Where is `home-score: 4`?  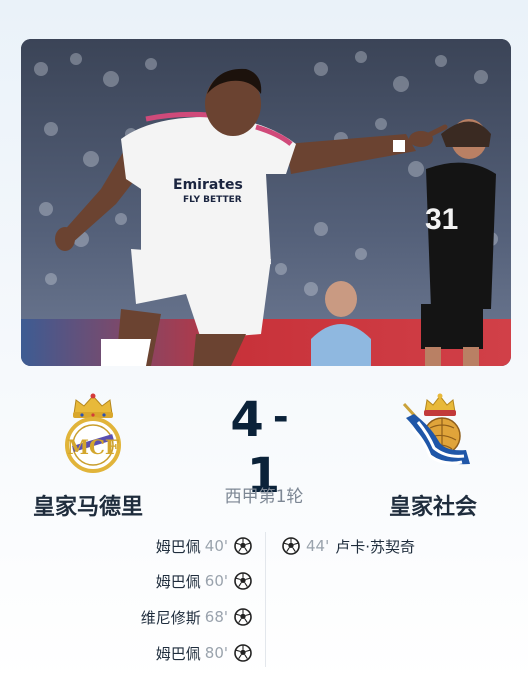
home-score: 4 is located at coordinates (247, 420).